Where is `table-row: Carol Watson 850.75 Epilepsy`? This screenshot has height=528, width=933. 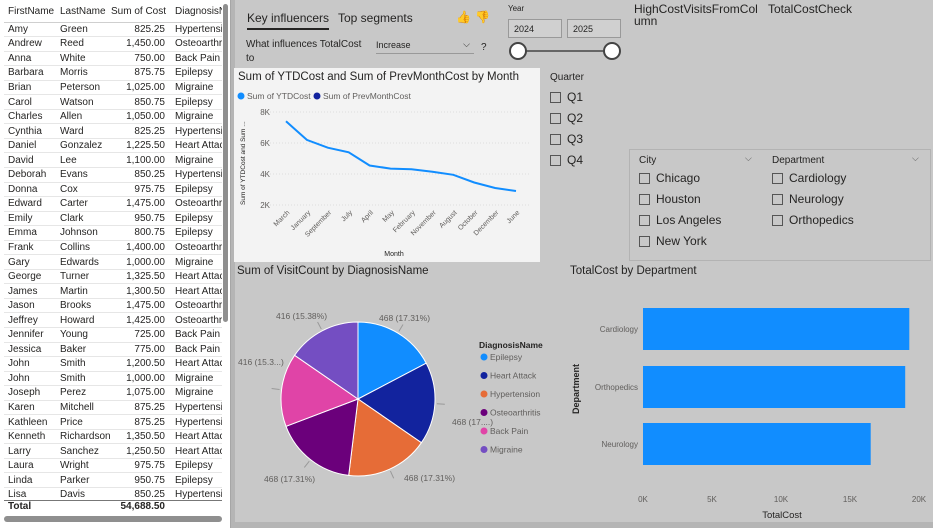
table-row: Carol Watson 850.75 Epilepsy is located at coordinates (113, 102).